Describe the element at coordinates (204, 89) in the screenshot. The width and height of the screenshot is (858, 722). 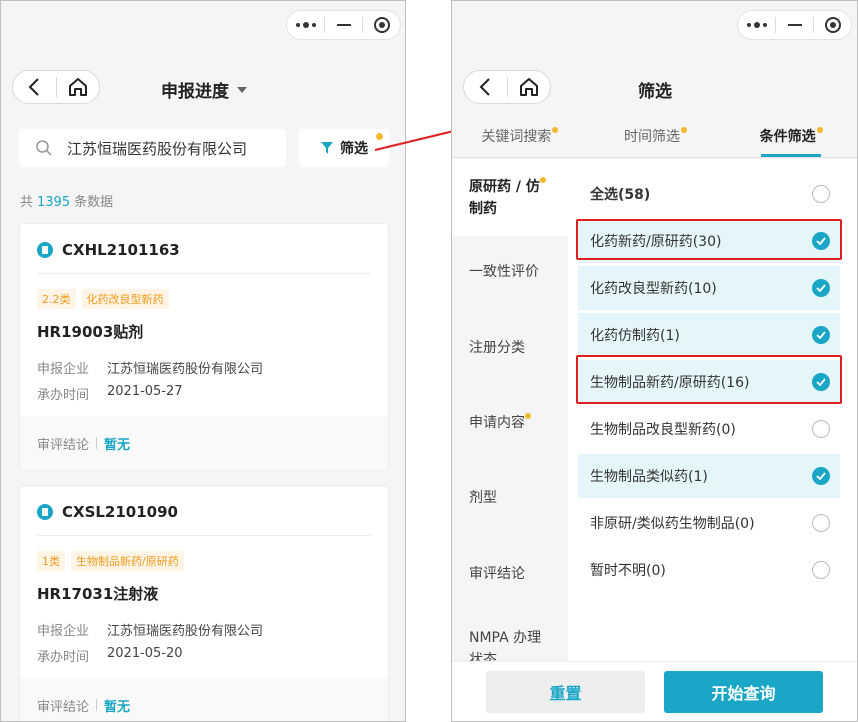
I see `page-title: 申报进度` at that location.